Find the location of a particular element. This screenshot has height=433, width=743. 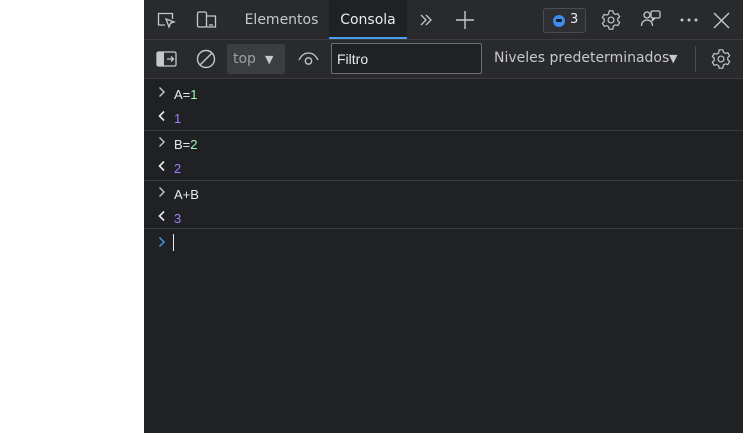

add-tab-icon is located at coordinates (465, 20).